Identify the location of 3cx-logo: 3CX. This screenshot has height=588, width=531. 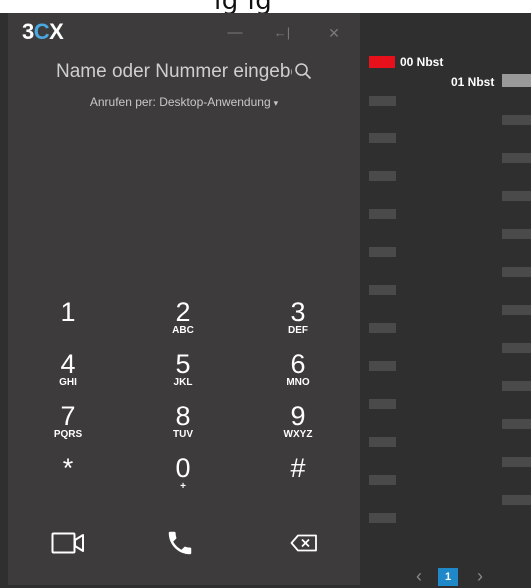
(43, 31).